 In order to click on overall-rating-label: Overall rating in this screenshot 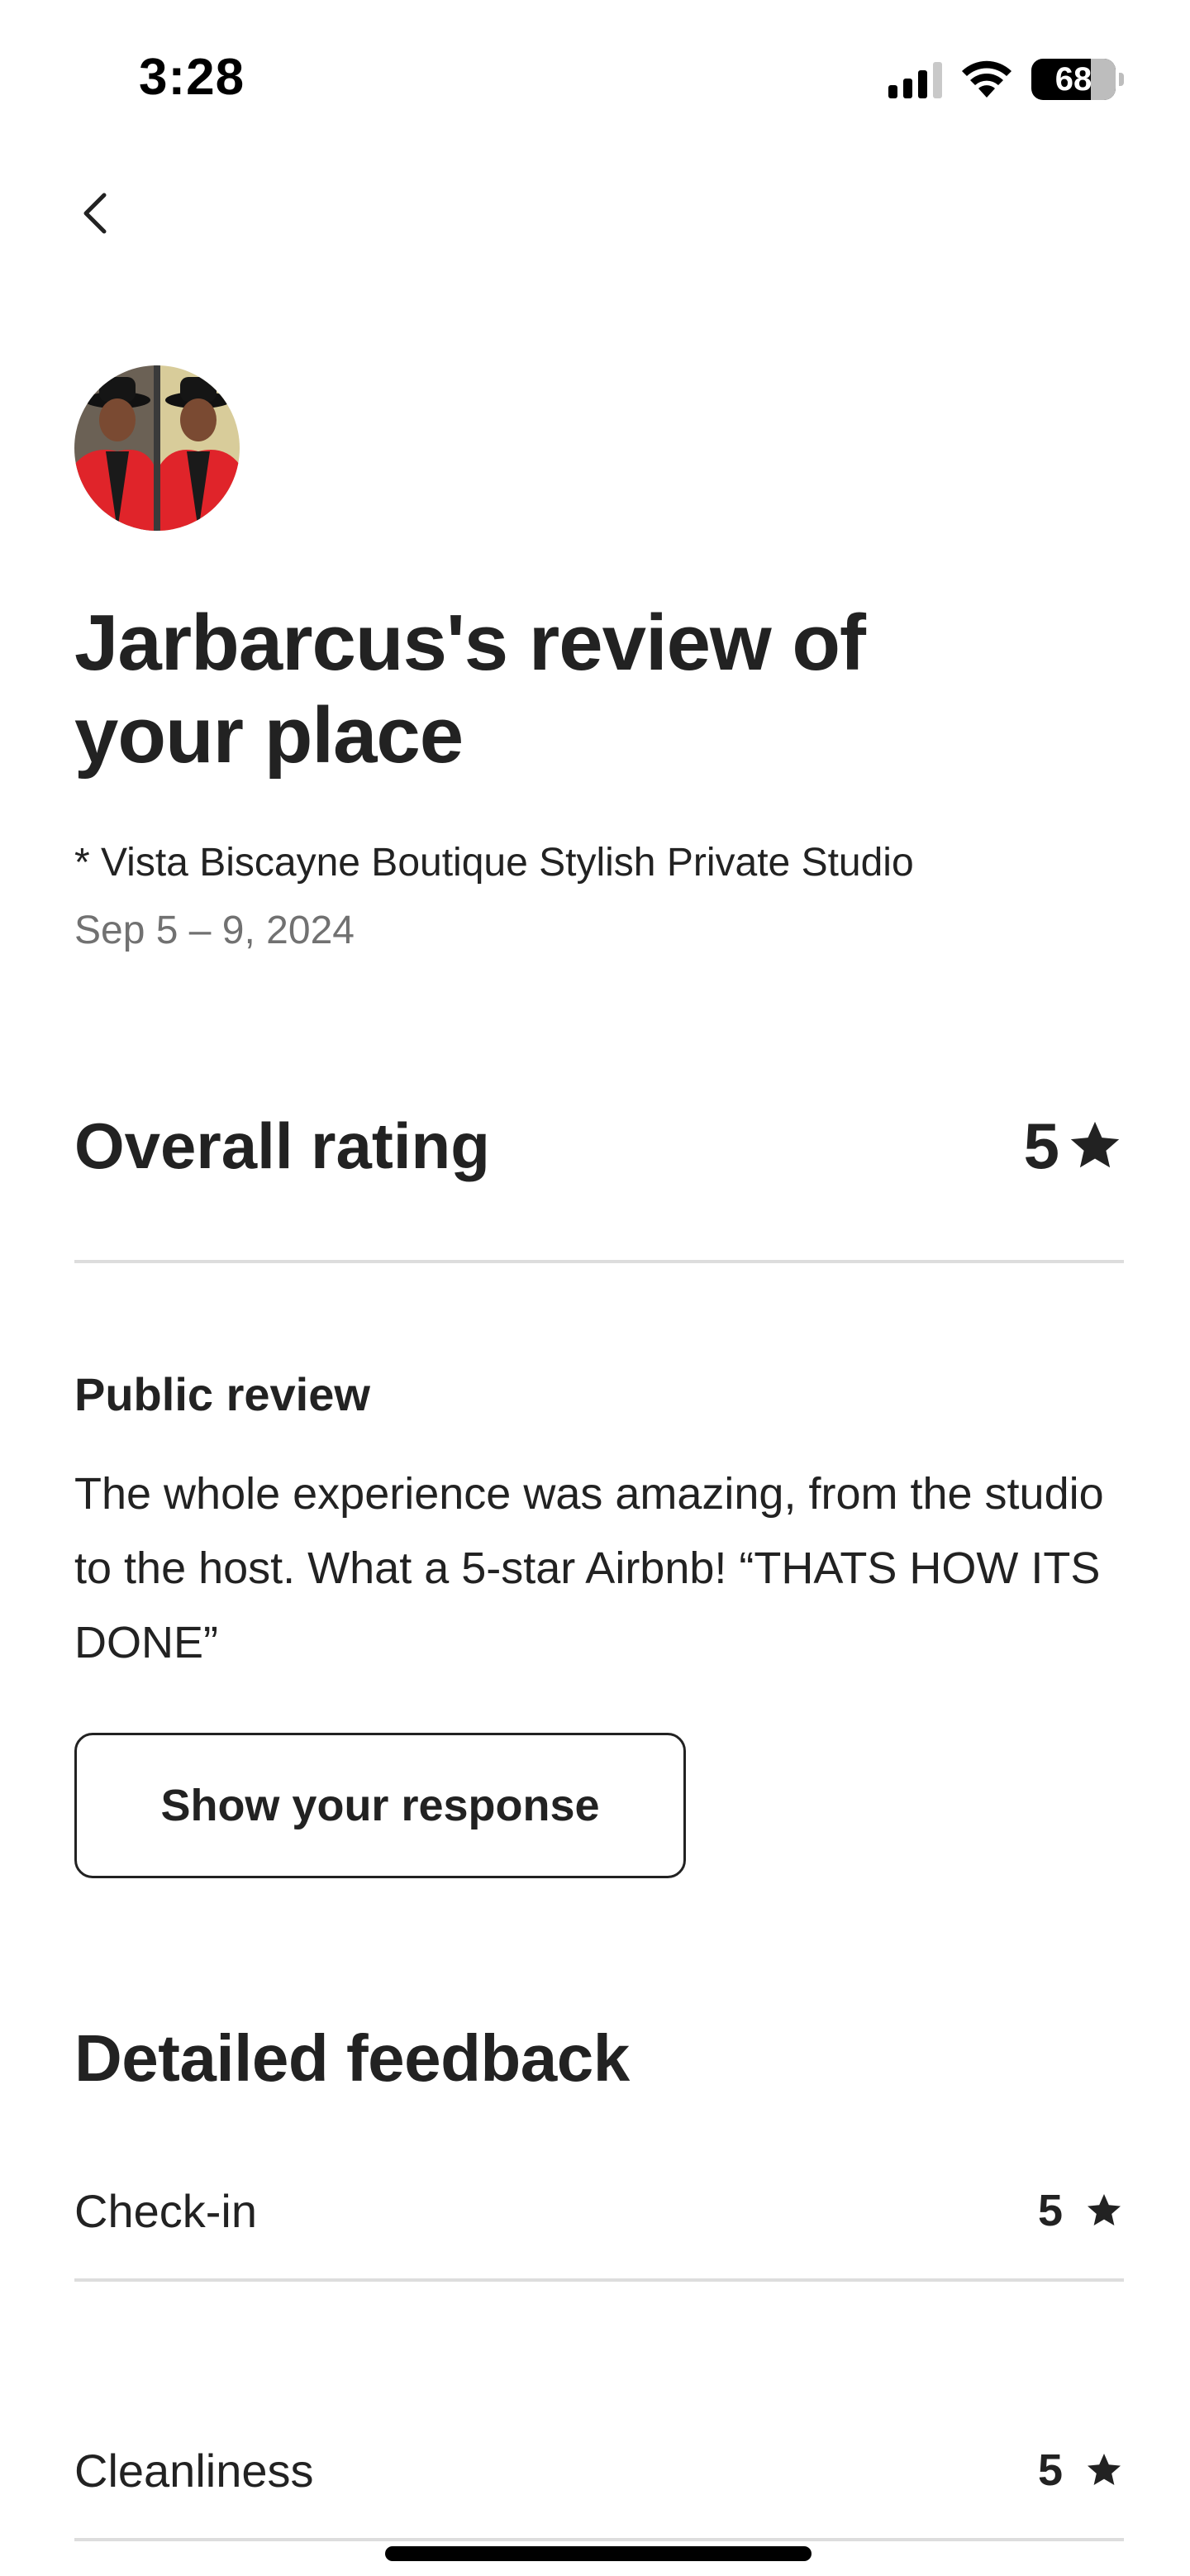, I will do `click(282, 1145)`.